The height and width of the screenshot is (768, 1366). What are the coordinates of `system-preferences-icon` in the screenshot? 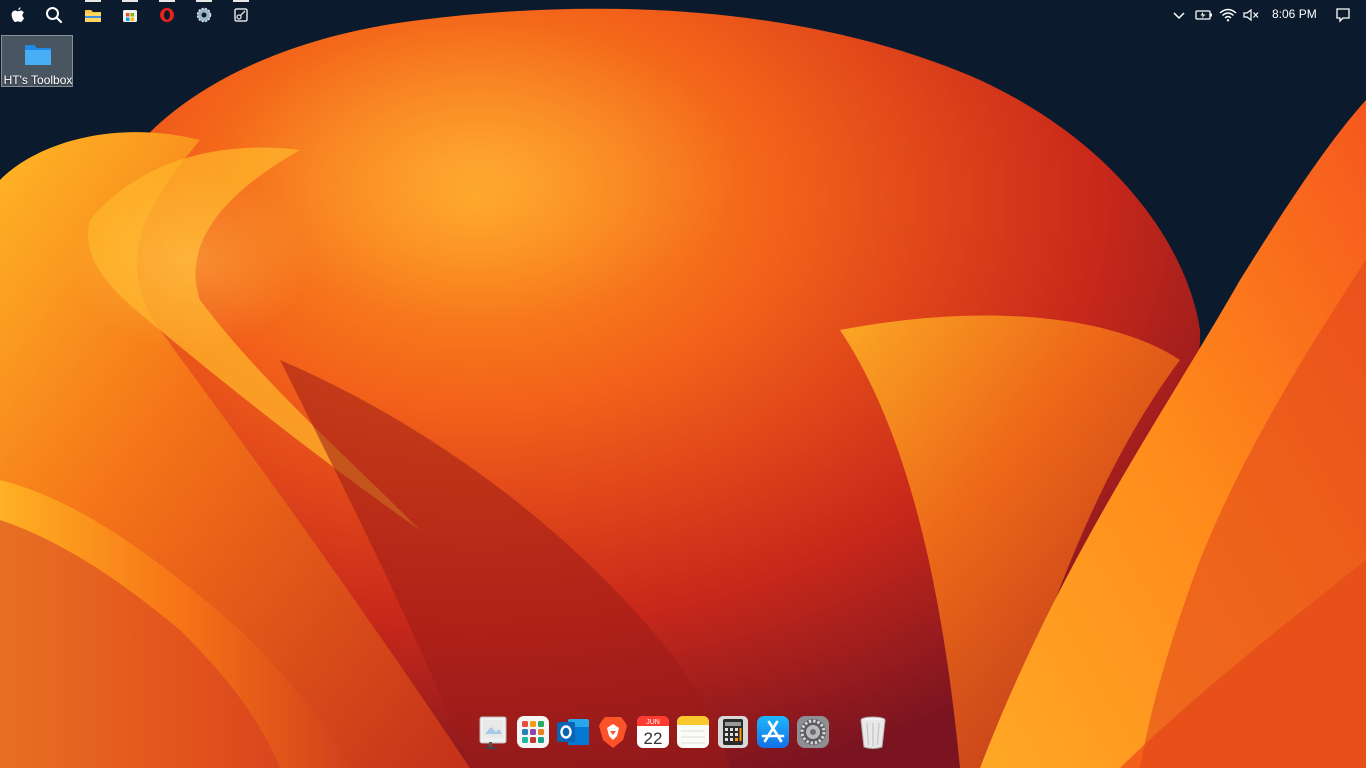 It's located at (813, 732).